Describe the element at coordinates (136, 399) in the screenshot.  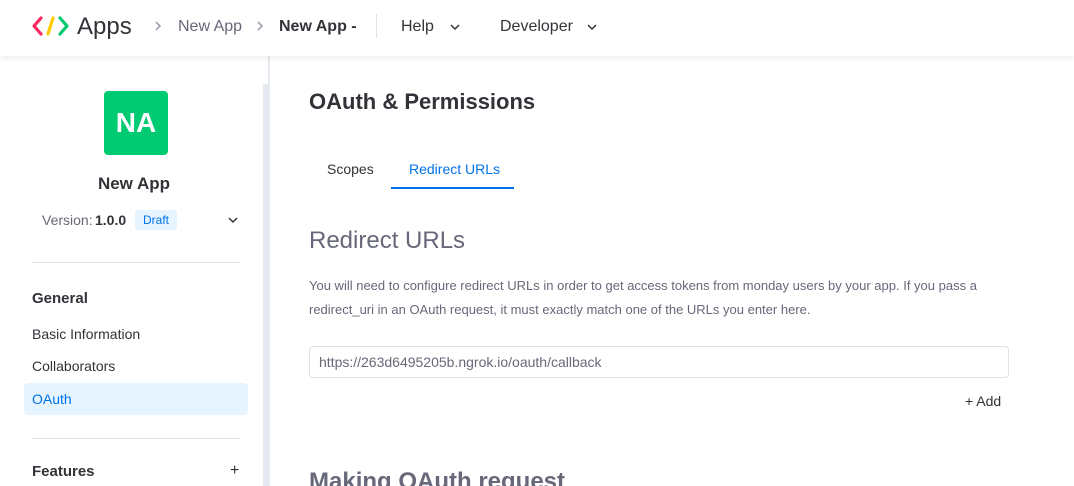
I see `sidebar-item-oauth: OAuth` at that location.